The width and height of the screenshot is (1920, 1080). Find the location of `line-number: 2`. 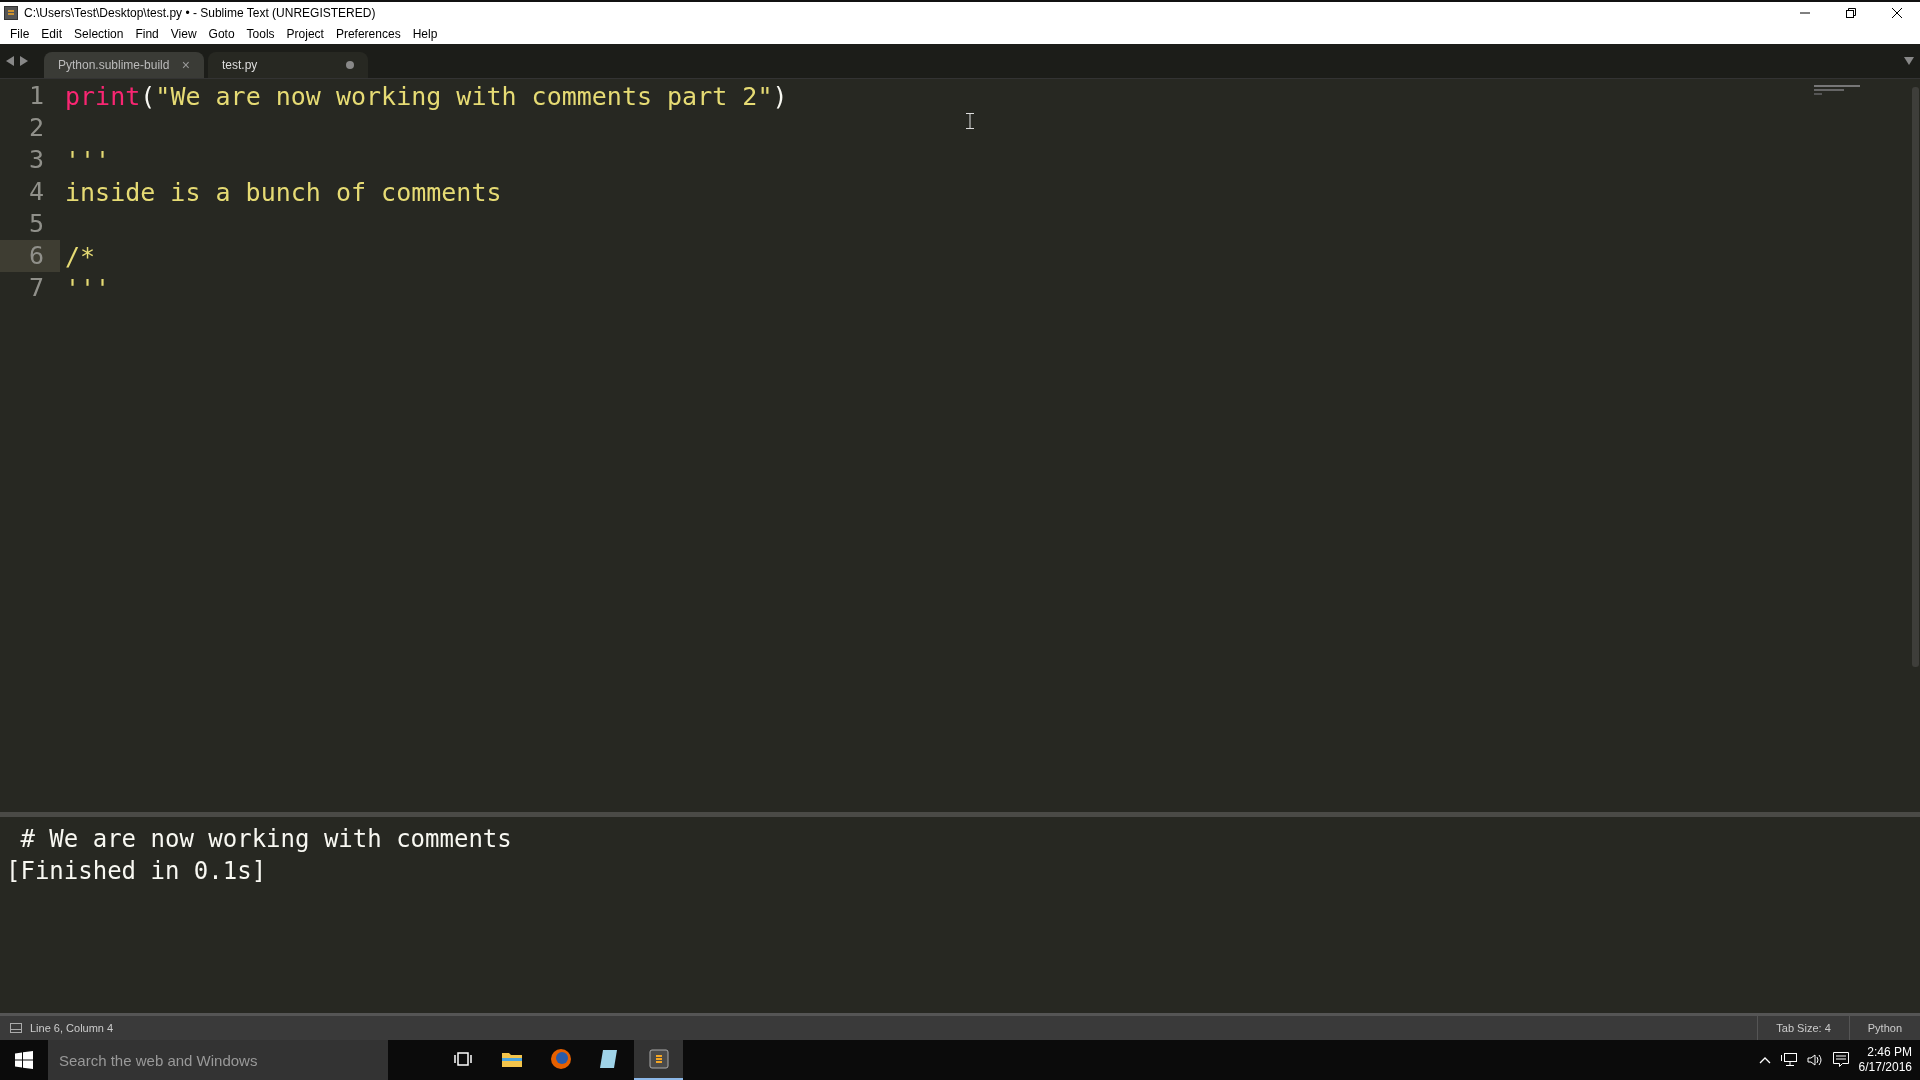

line-number: 2 is located at coordinates (36, 128).